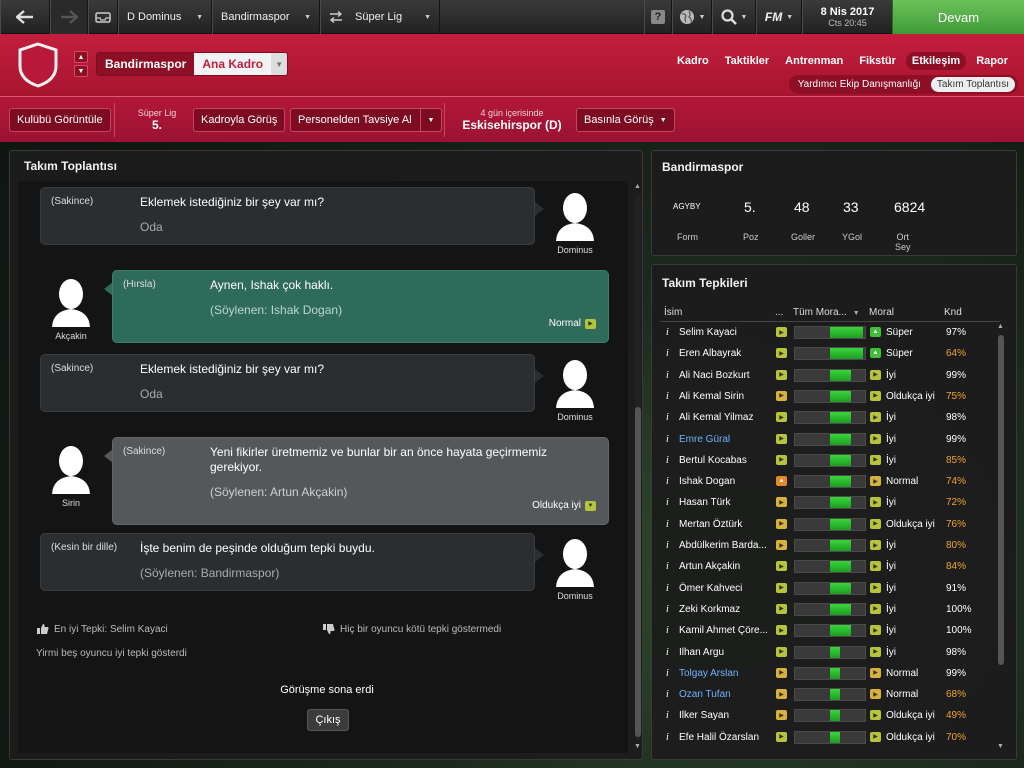 The width and height of the screenshot is (1024, 768). Describe the element at coordinates (827, 461) in the screenshot. I see `table-row: i Bertul Kocabas ▶ ▶ İyi 85%` at that location.